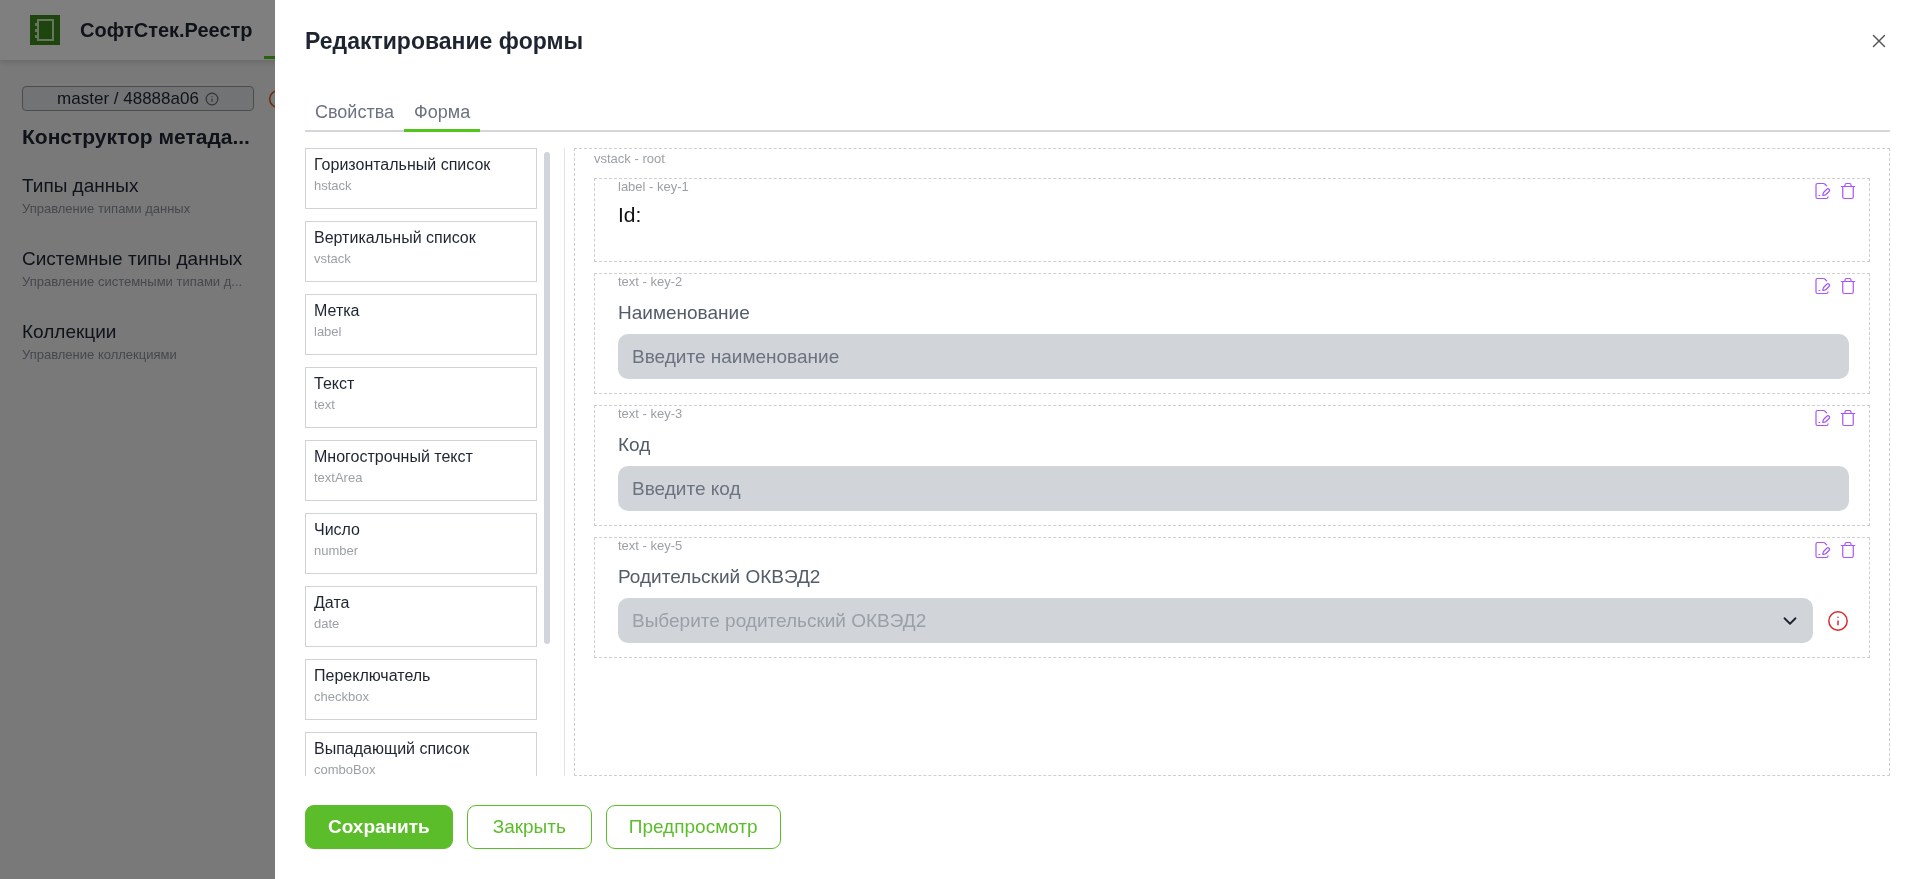  What do you see at coordinates (421, 324) in the screenshot?
I see `component-card: Метка label` at bounding box center [421, 324].